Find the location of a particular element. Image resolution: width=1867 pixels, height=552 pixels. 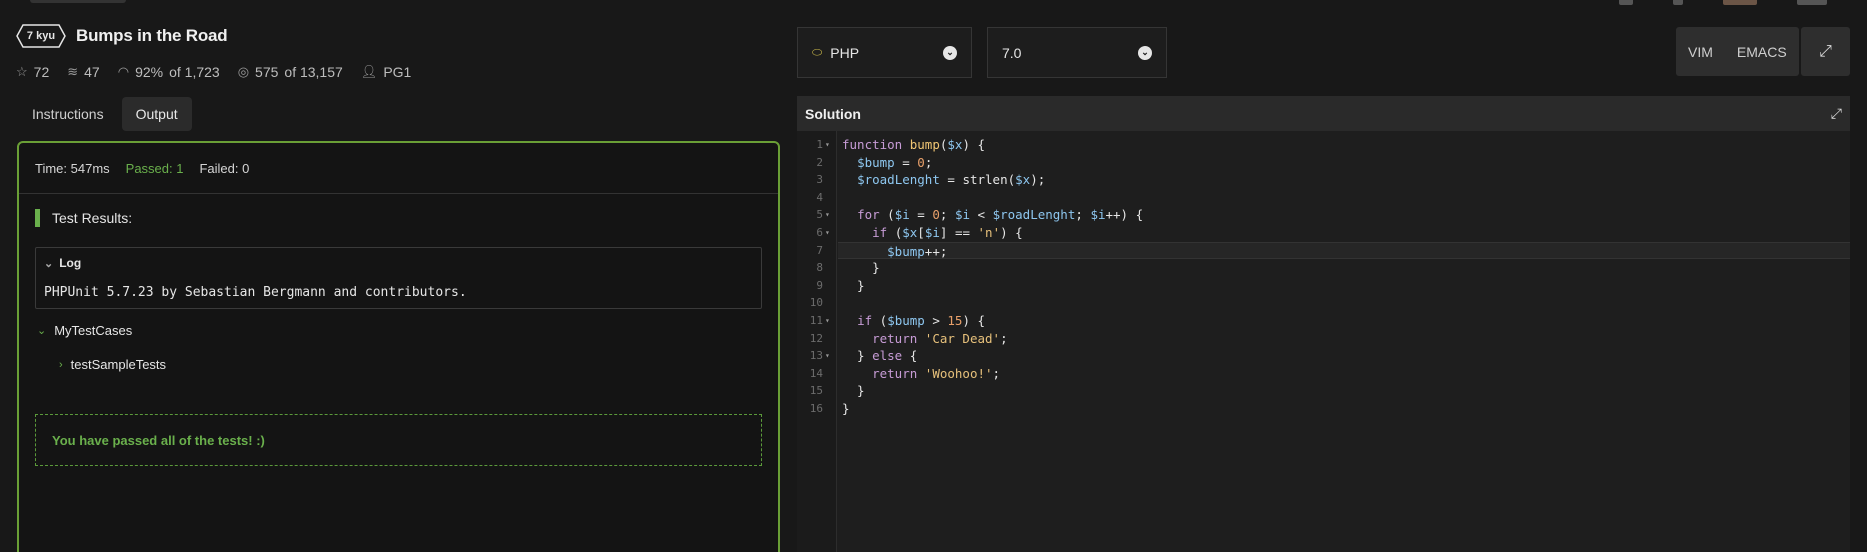

emacs-button: EMACS is located at coordinates (1762, 51).